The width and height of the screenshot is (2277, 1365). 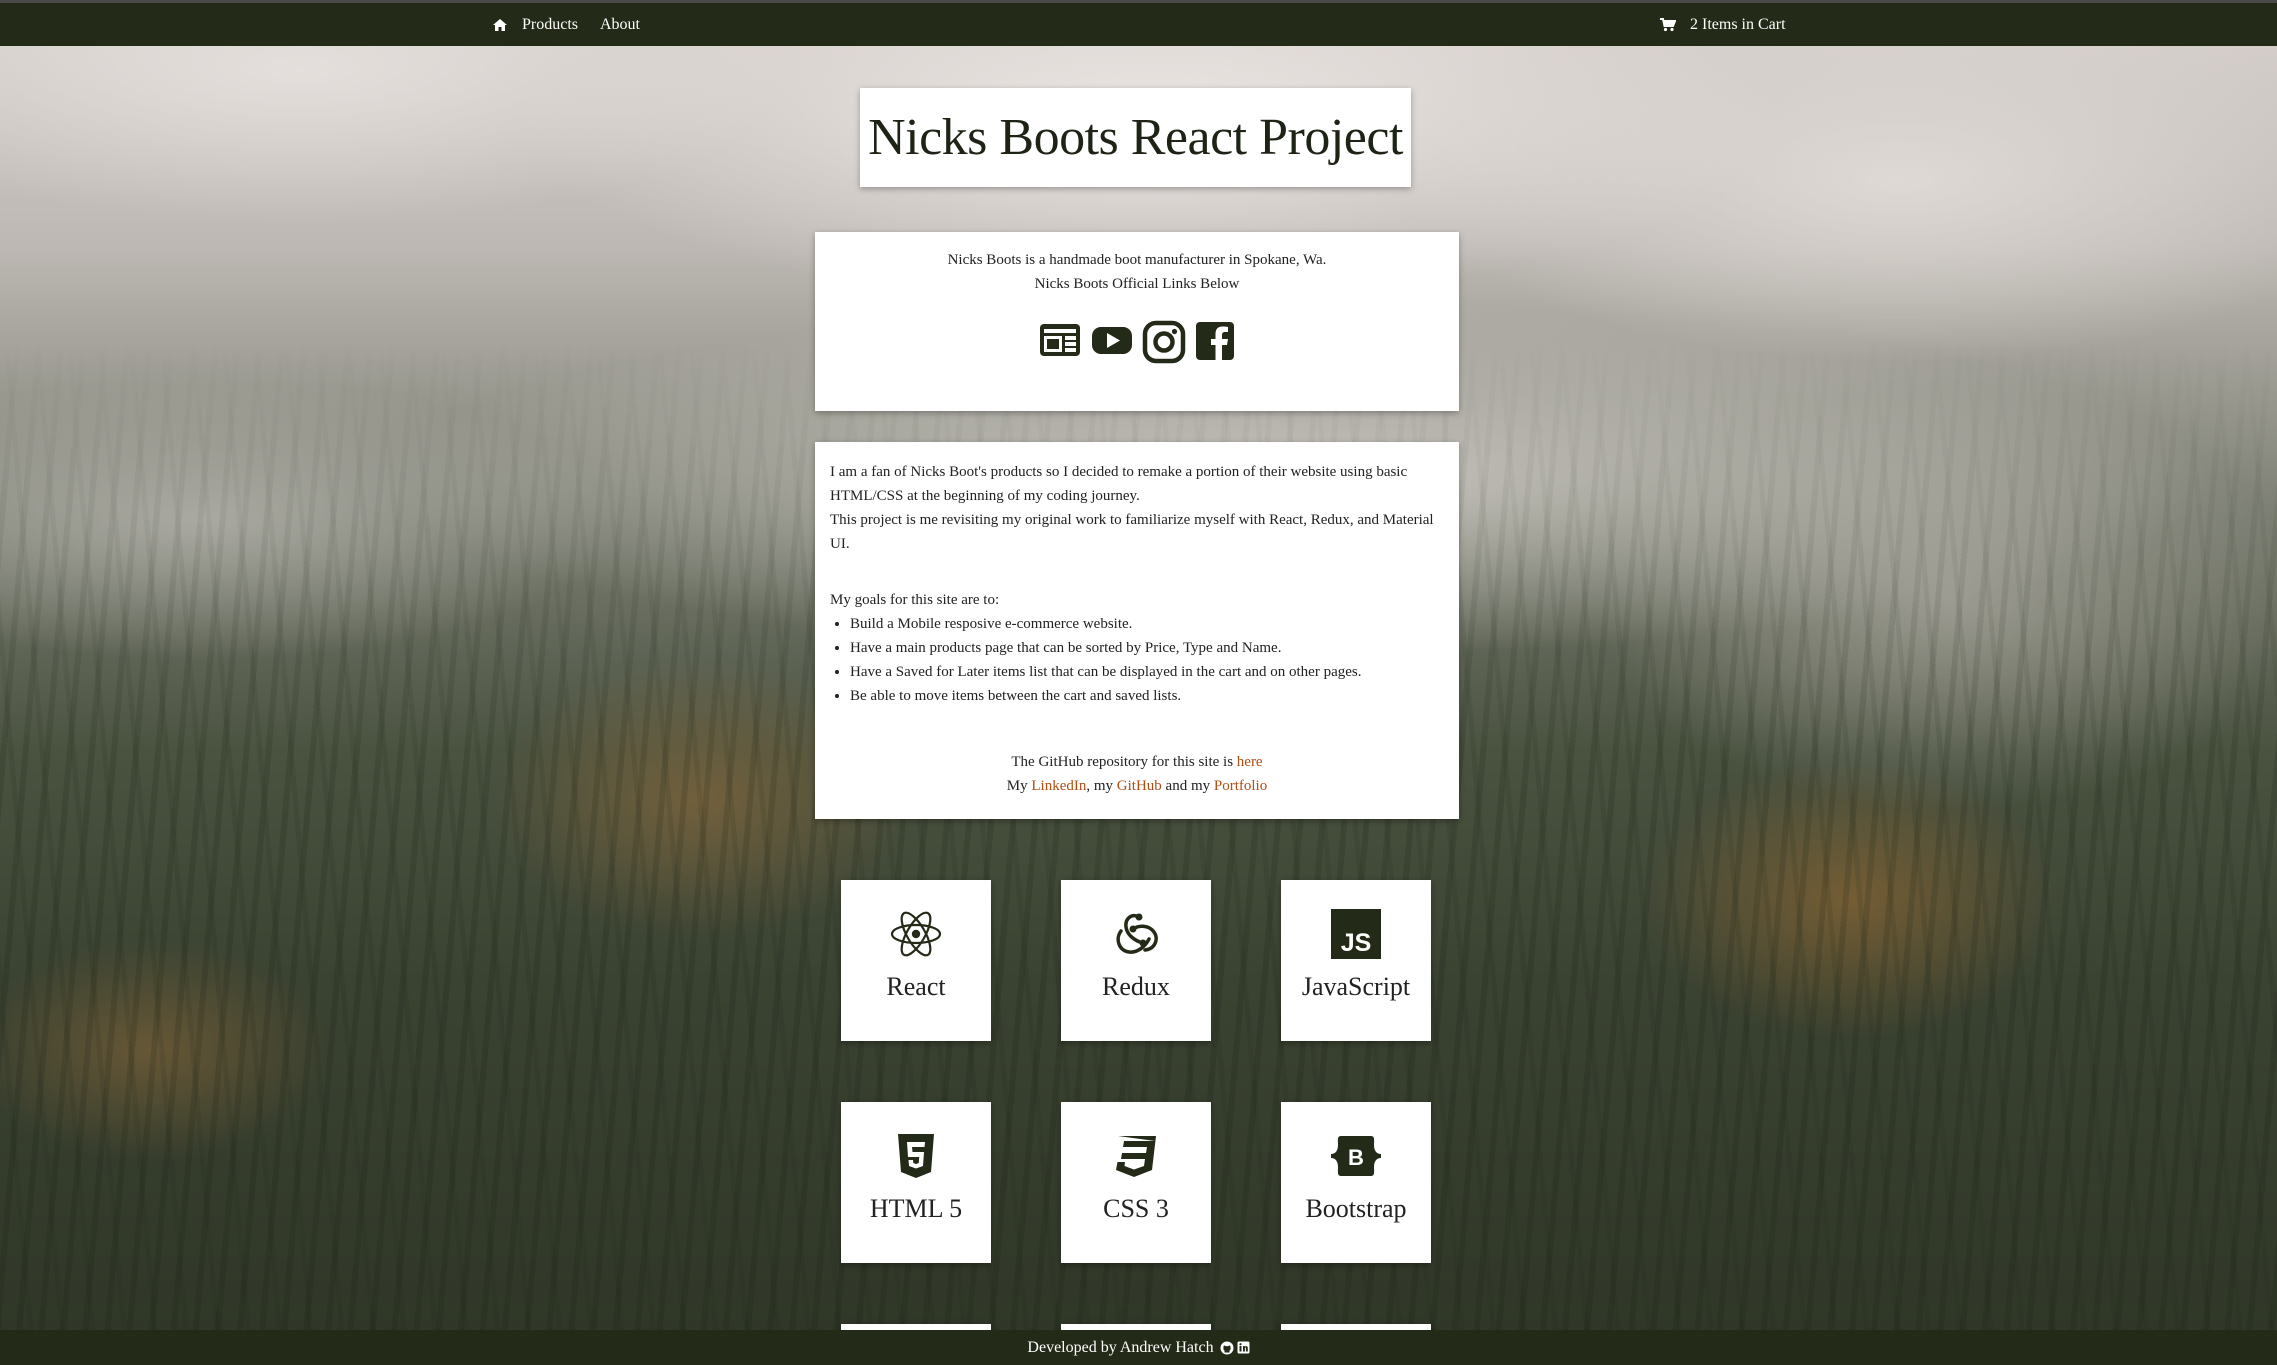 I want to click on page-title: Nicks Boots React Project, so click(x=1135, y=137).